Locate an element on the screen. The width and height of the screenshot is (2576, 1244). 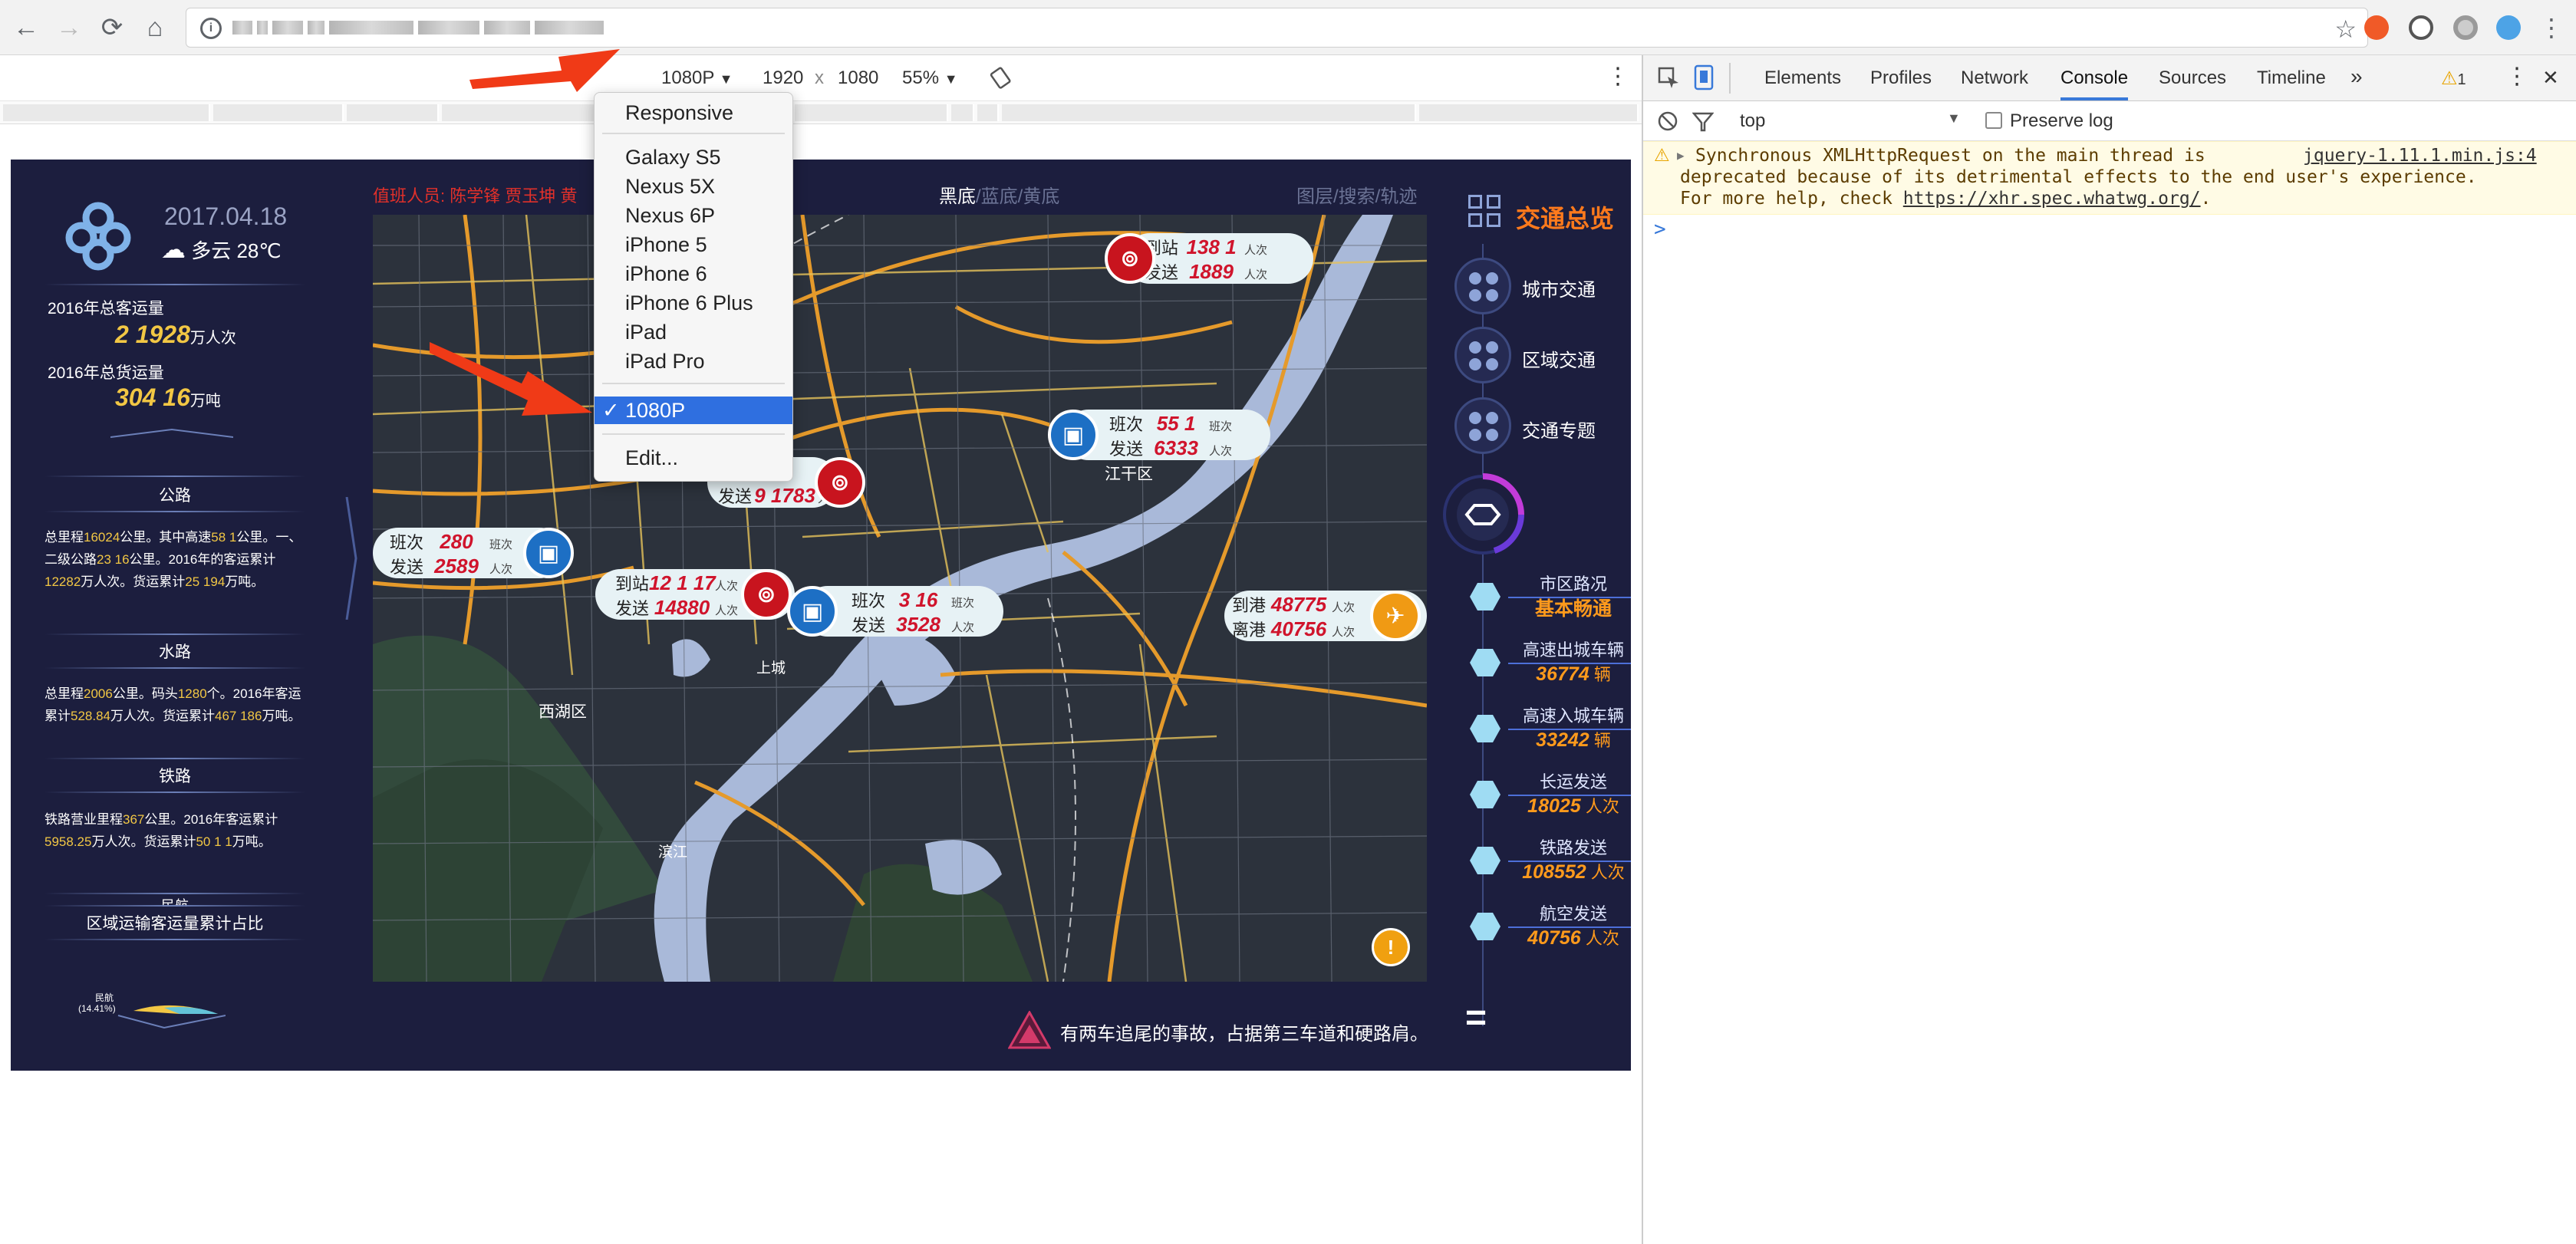
logo-icon is located at coordinates (98, 236).